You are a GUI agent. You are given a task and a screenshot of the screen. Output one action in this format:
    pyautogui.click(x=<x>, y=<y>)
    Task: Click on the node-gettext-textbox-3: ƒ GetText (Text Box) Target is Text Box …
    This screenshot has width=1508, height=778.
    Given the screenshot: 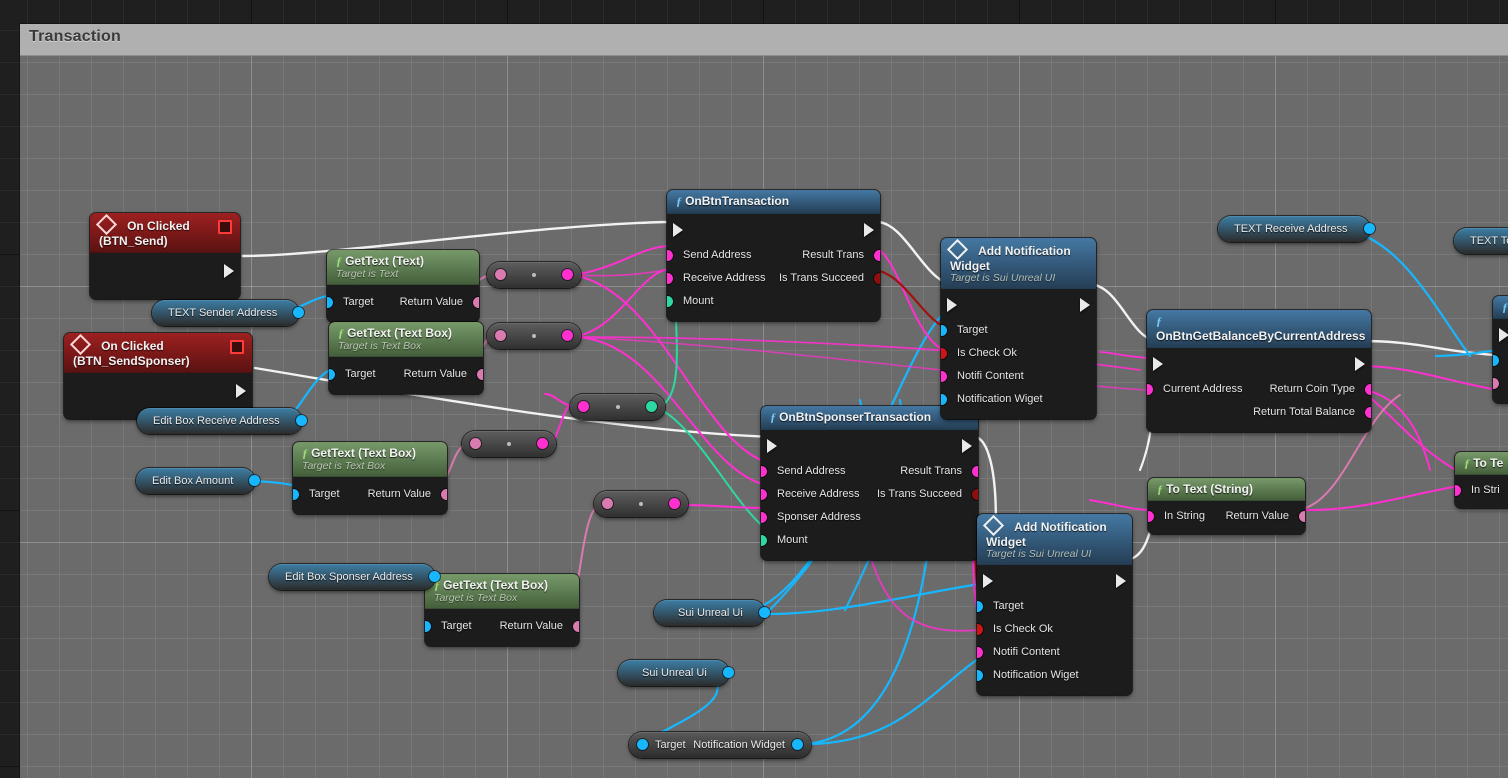 What is the action you would take?
    pyautogui.click(x=502, y=610)
    